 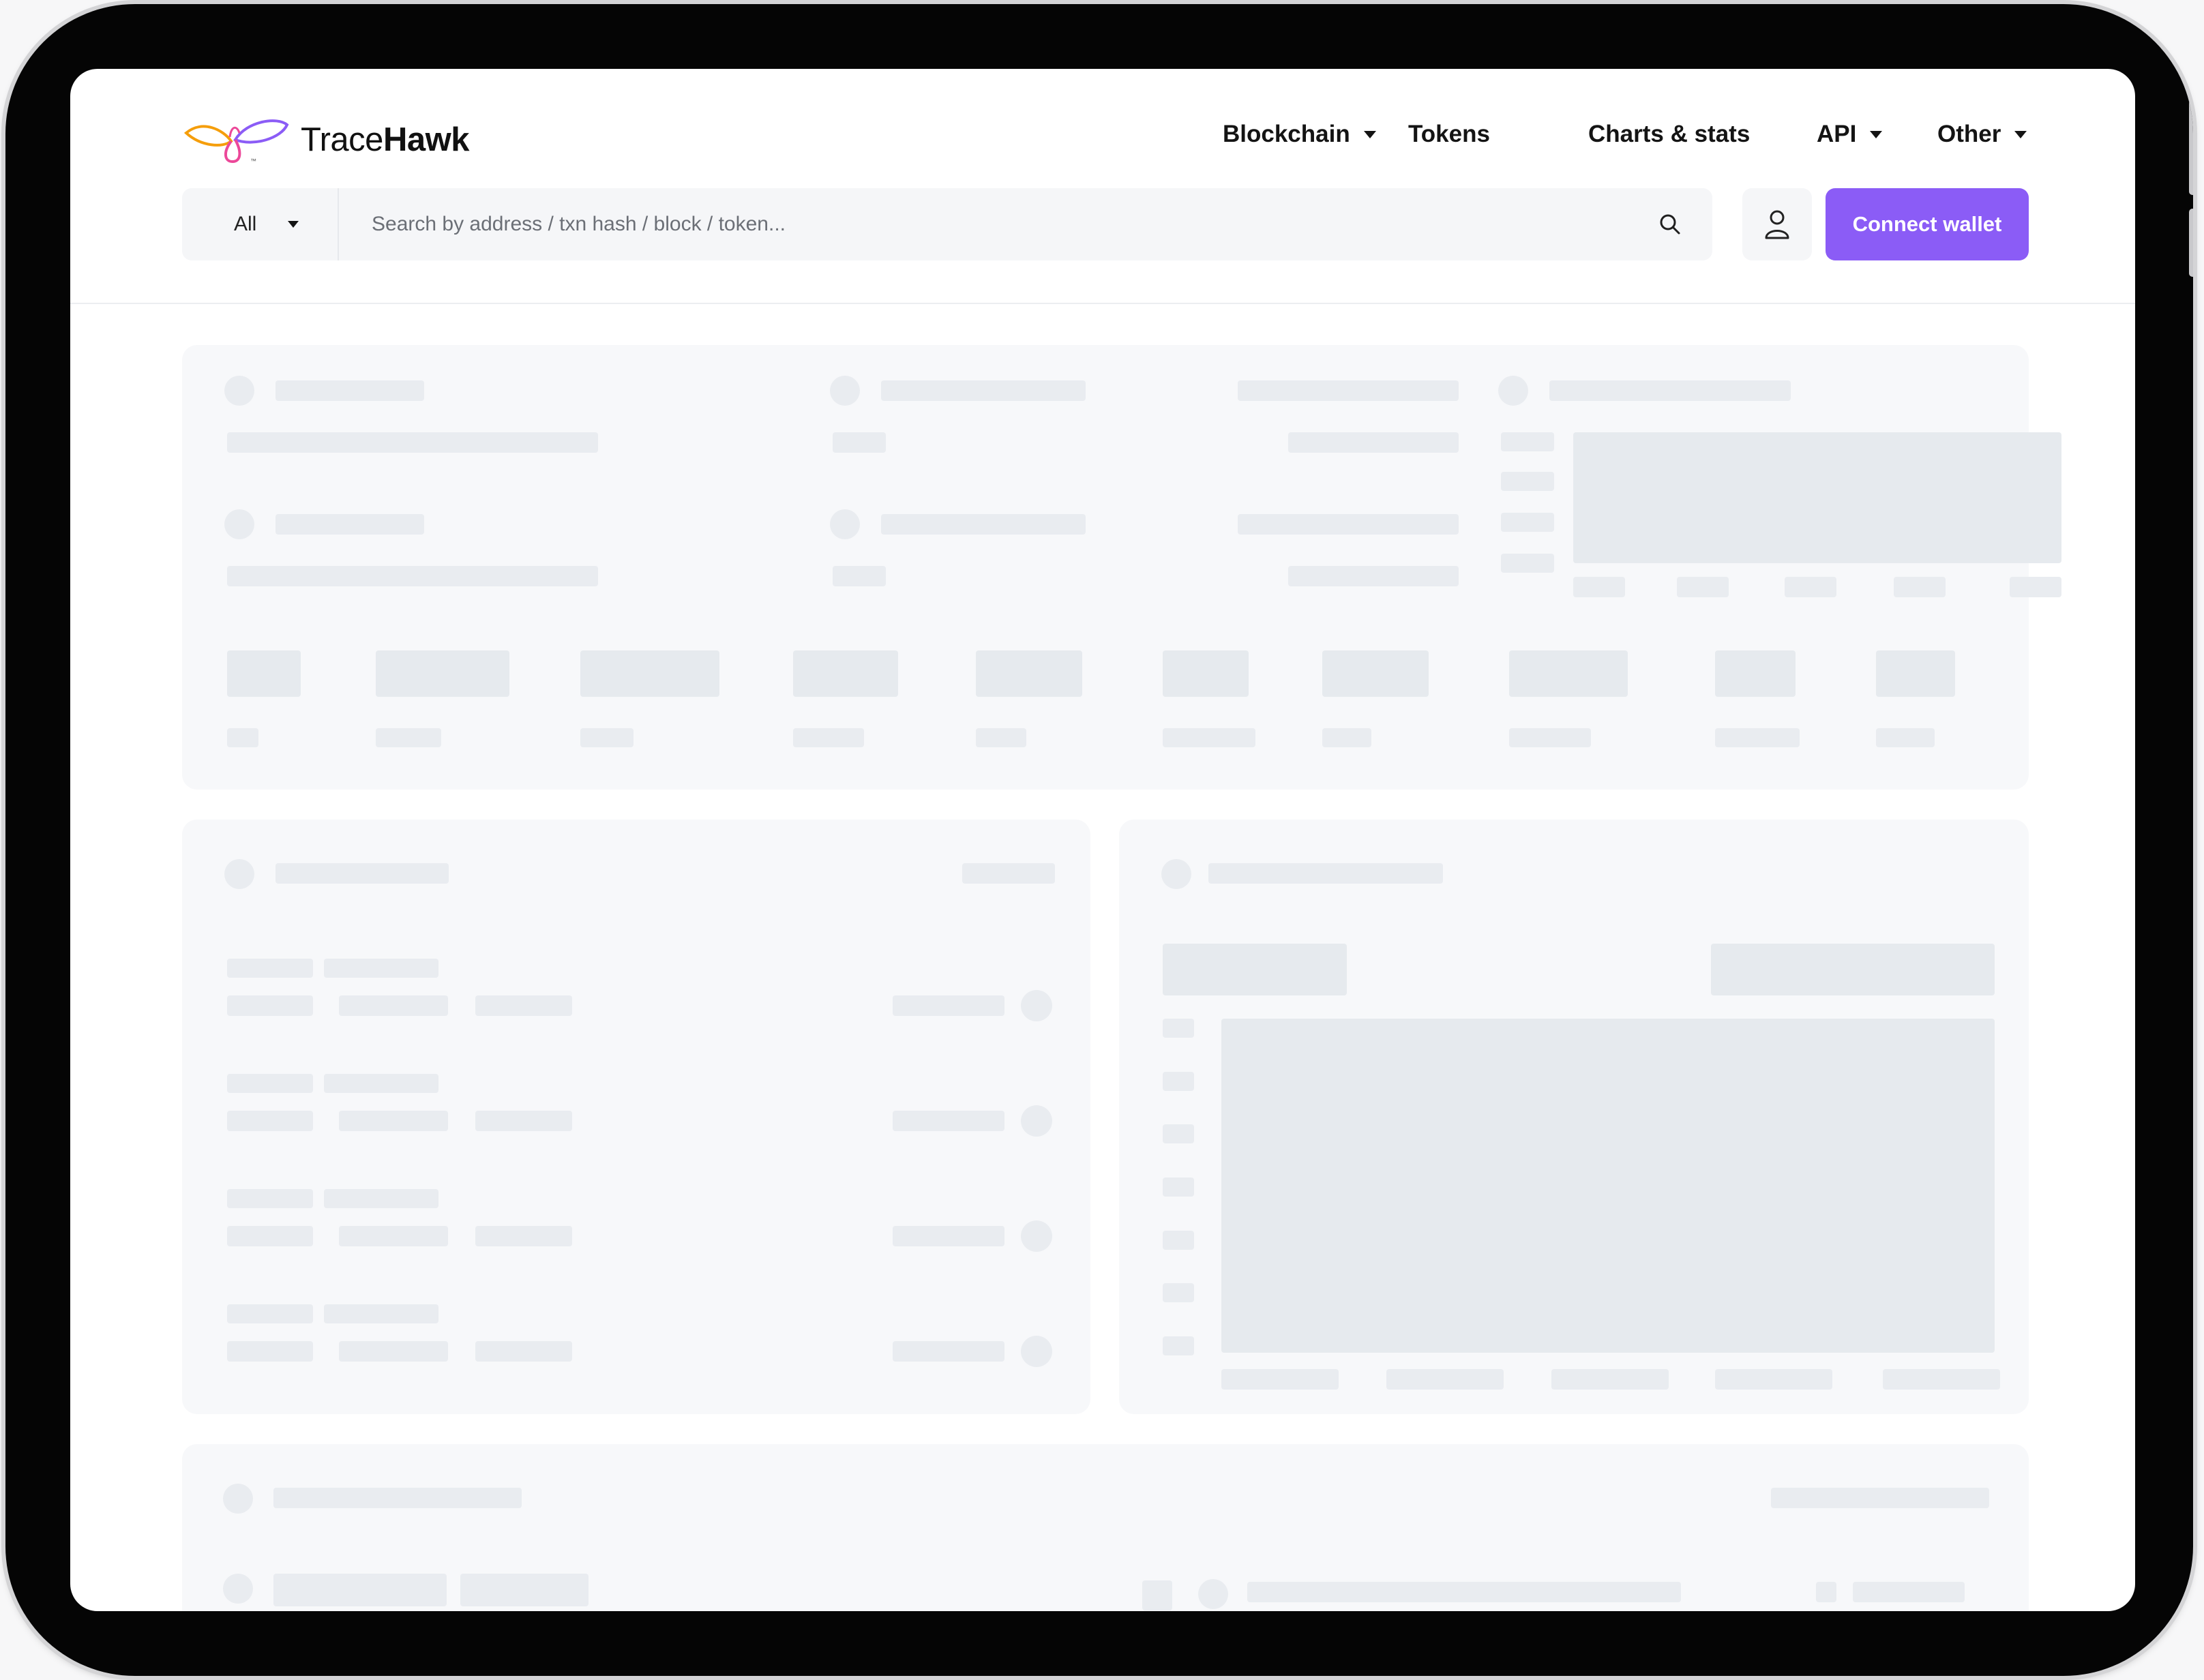 What do you see at coordinates (1300, 134) in the screenshot?
I see `nav-blockchain: Blockchain` at bounding box center [1300, 134].